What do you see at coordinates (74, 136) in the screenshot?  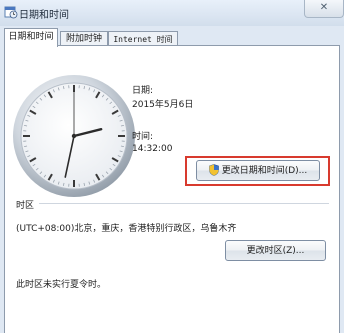 I see `analog-clock` at bounding box center [74, 136].